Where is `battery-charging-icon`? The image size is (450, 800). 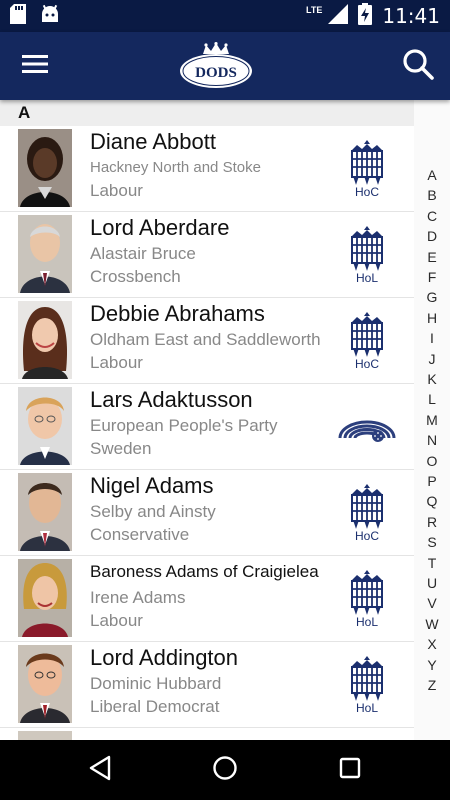
battery-charging-icon is located at coordinates (365, 16).